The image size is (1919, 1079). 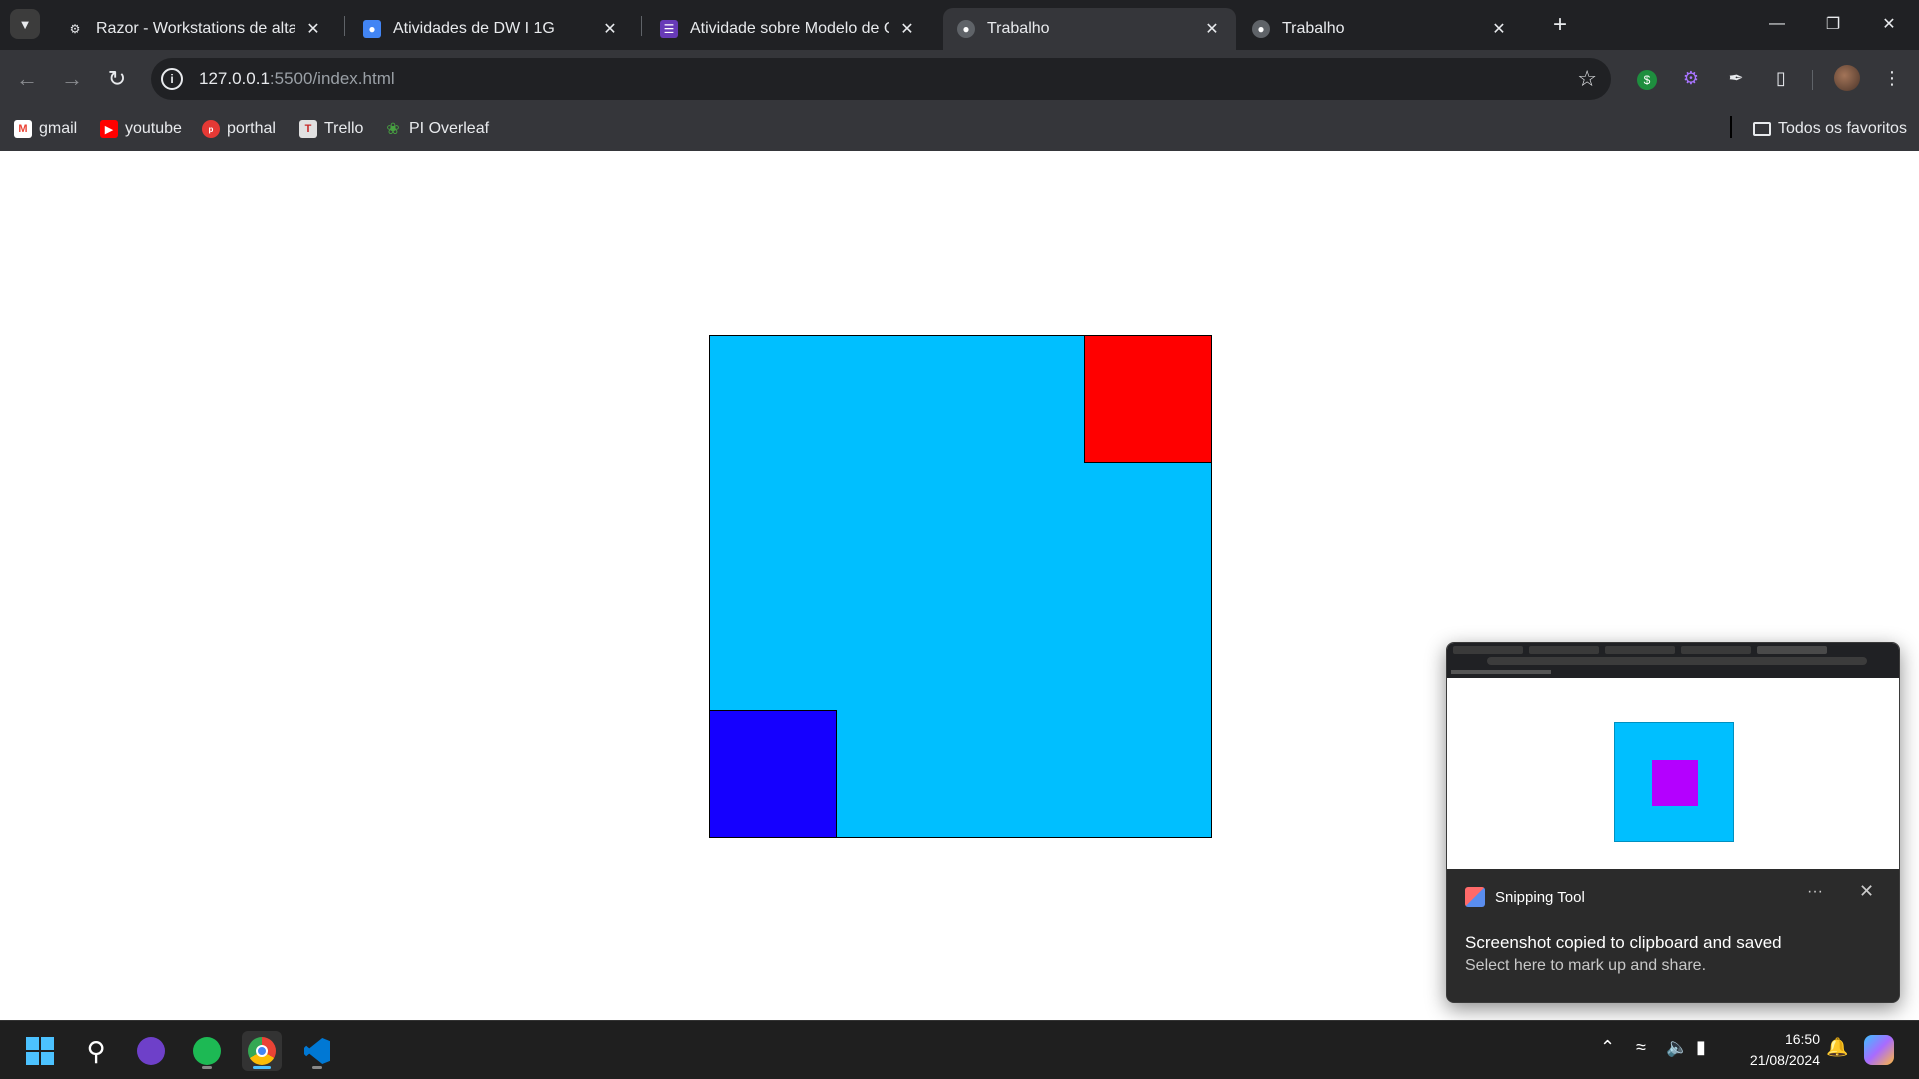 I want to click on address-bar: i 127.0.0.1:5500/index.html ☆, so click(x=881, y=79).